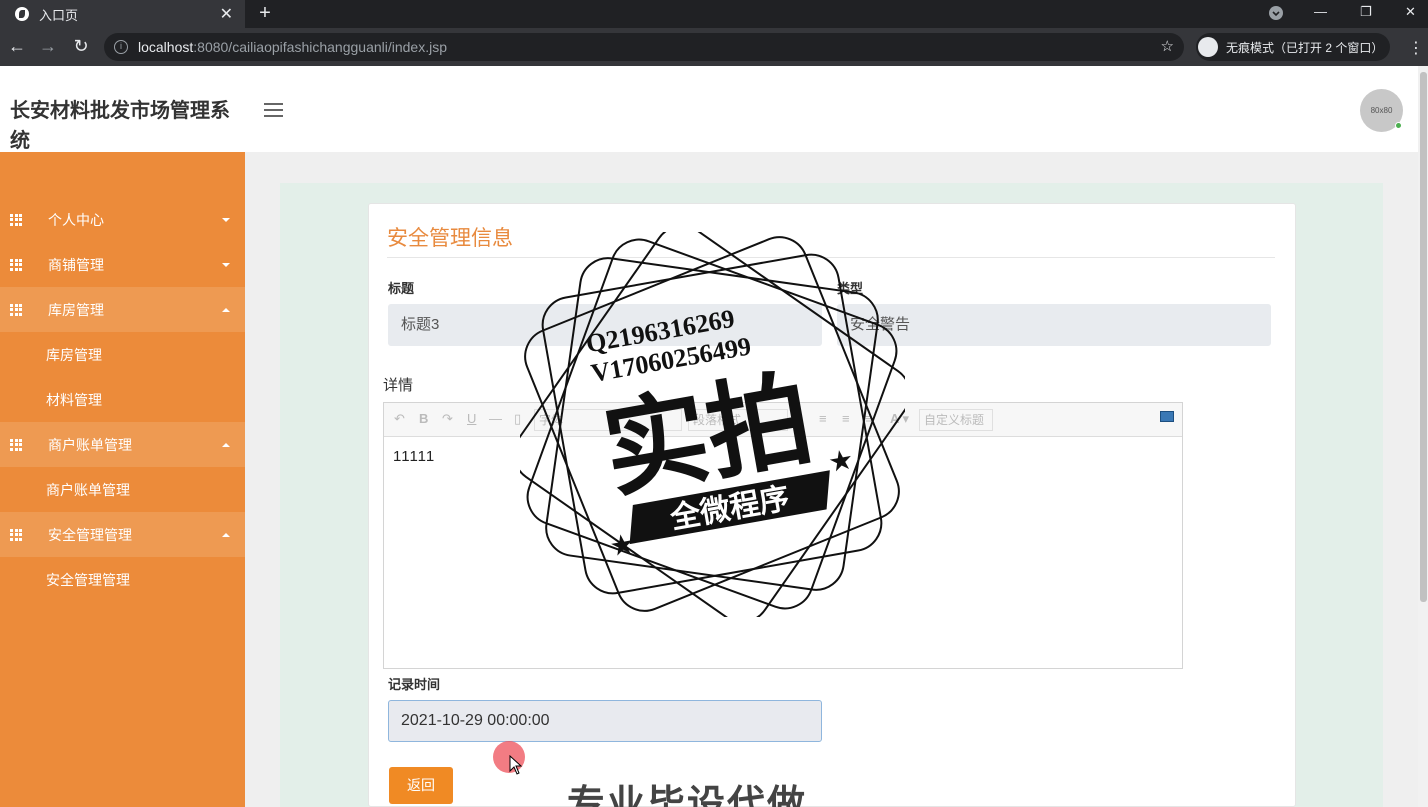 This screenshot has width=1428, height=807. Describe the element at coordinates (687, 795) in the screenshot. I see `watermark-bottom-text: 专业毕设代做` at that location.